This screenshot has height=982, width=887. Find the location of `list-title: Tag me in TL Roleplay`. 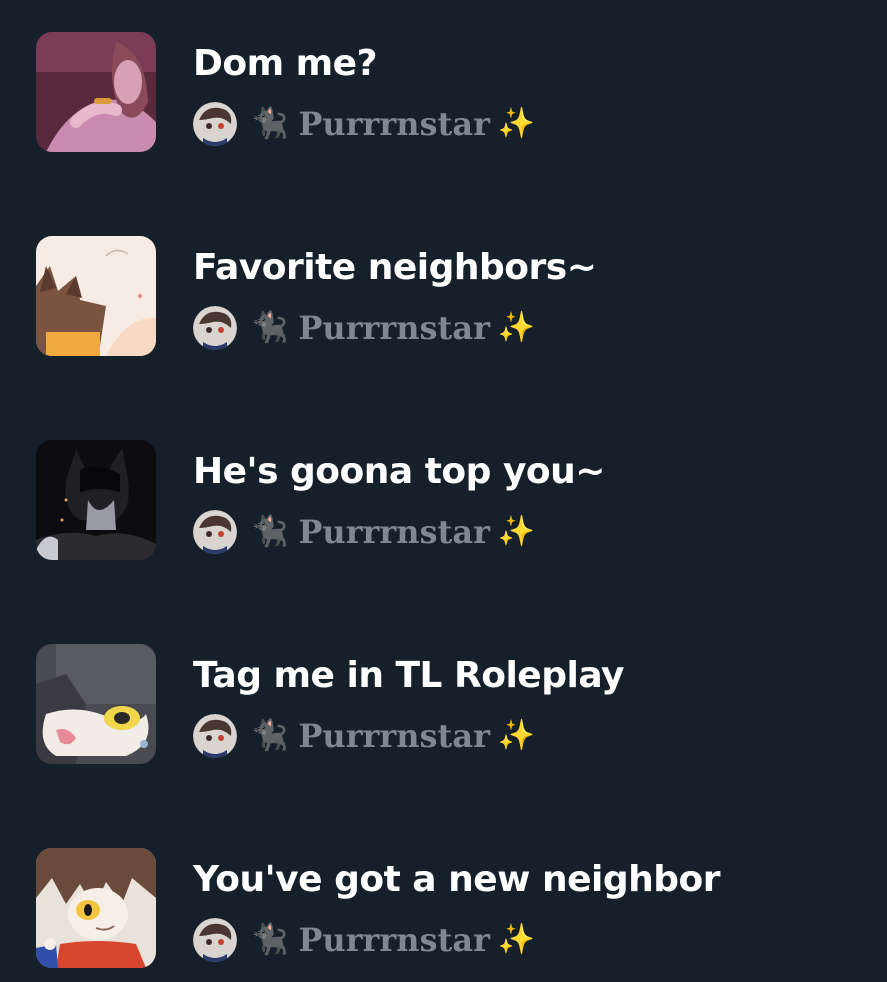

list-title: Tag me in TL Roleplay is located at coordinates (408, 675).